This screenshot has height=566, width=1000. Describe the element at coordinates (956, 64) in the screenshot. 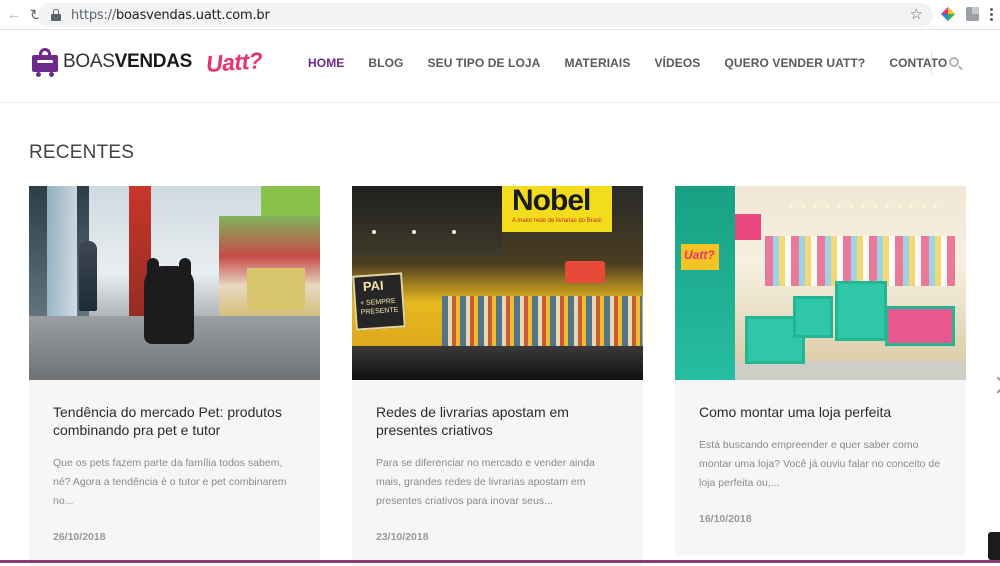

I see `search-icon` at that location.